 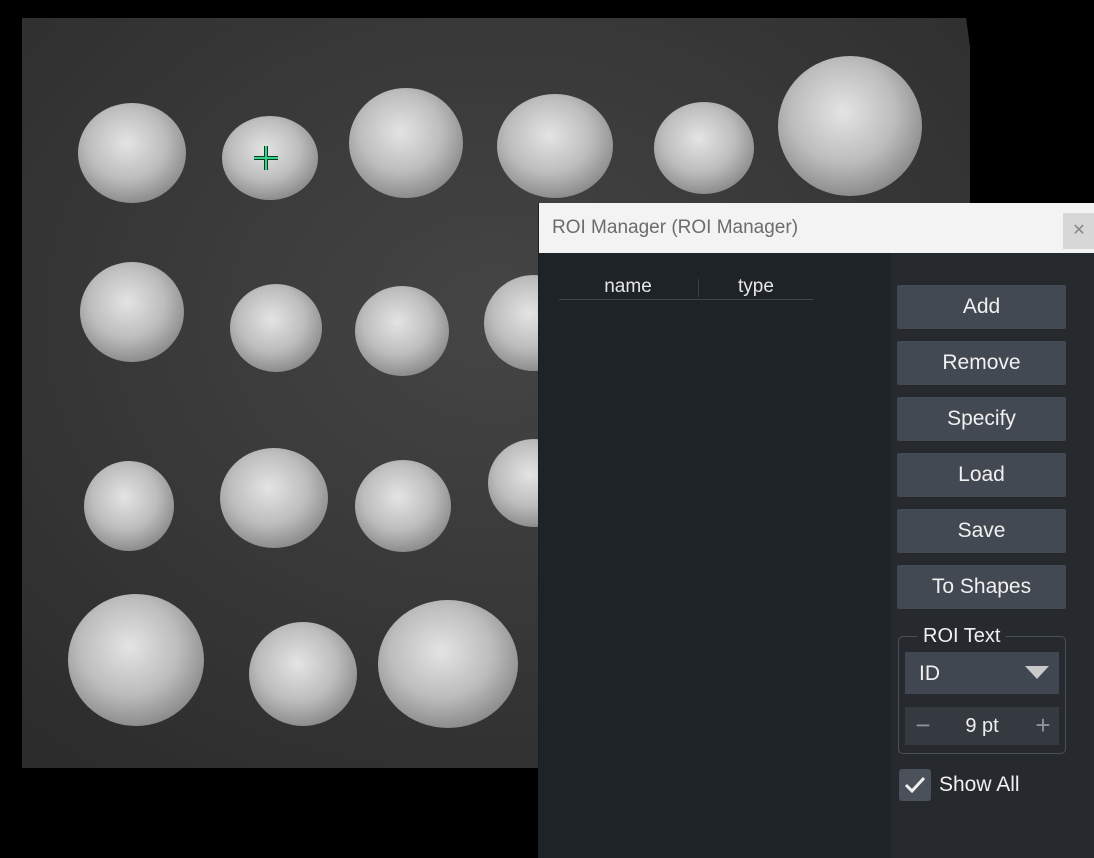 What do you see at coordinates (981, 363) in the screenshot?
I see `remove-button: Remove` at bounding box center [981, 363].